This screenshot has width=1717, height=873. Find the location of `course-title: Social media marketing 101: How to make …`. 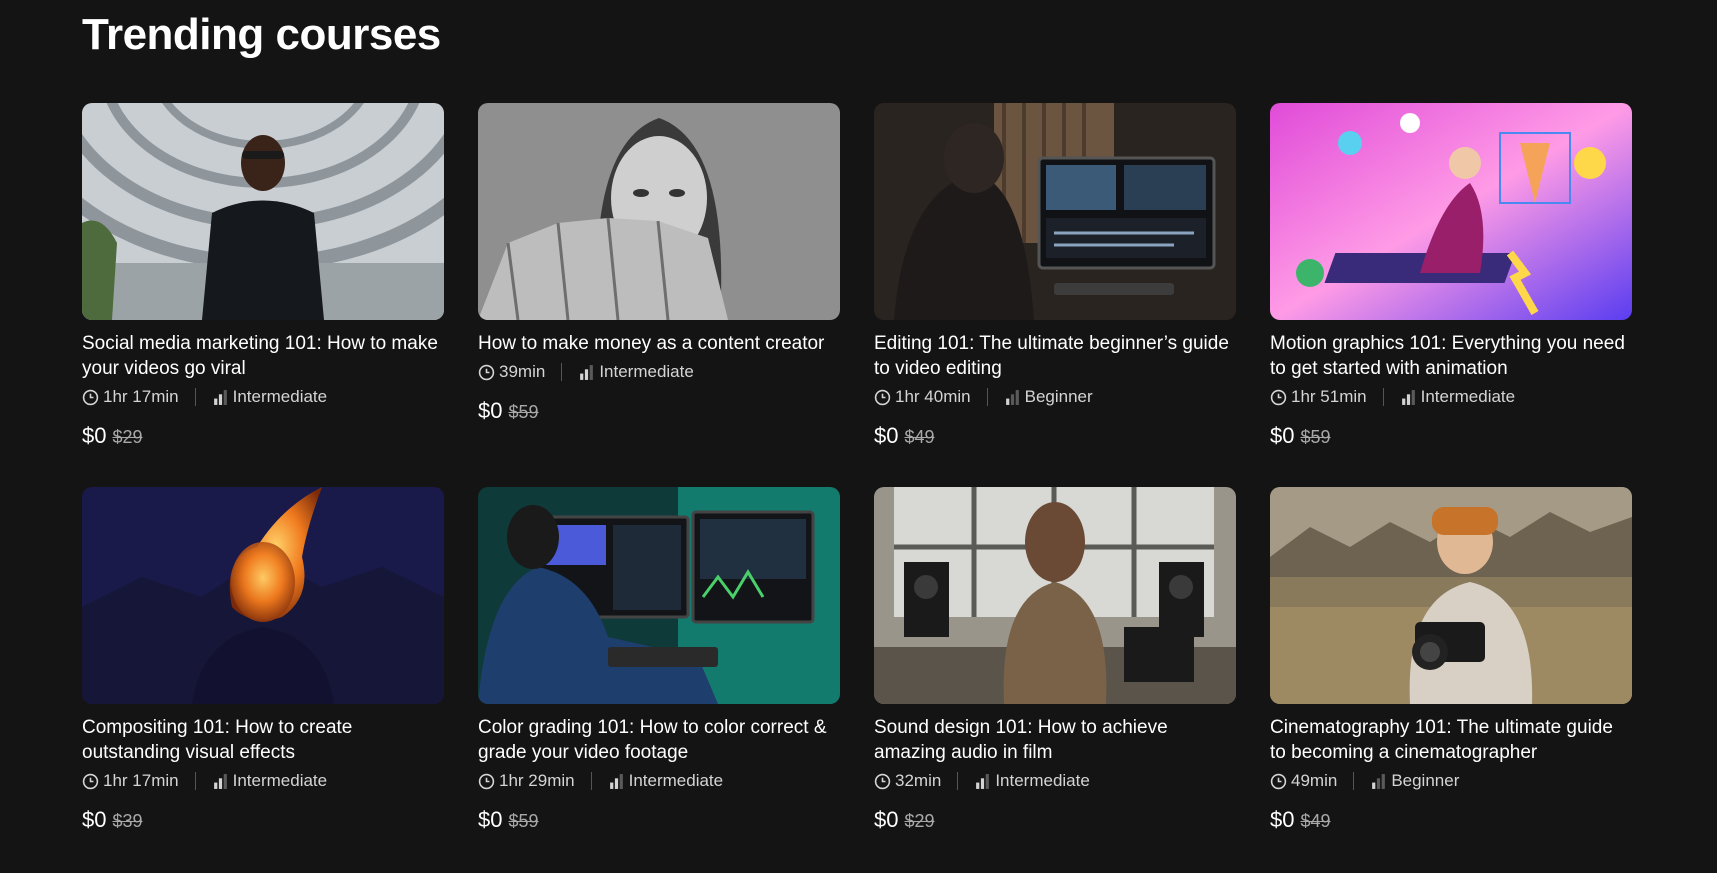

course-title: Social media marketing 101: How to make … is located at coordinates (263, 356).